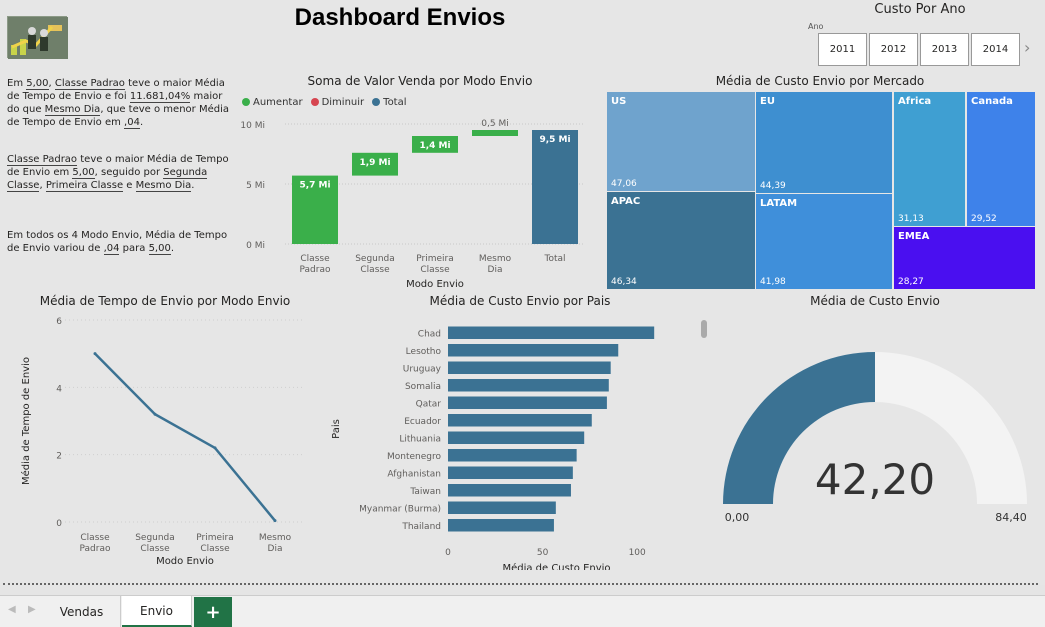 The image size is (1045, 627). Describe the element at coordinates (875, 438) in the screenshot. I see `gauge-chart: 42,20 0,00 84,40` at that location.